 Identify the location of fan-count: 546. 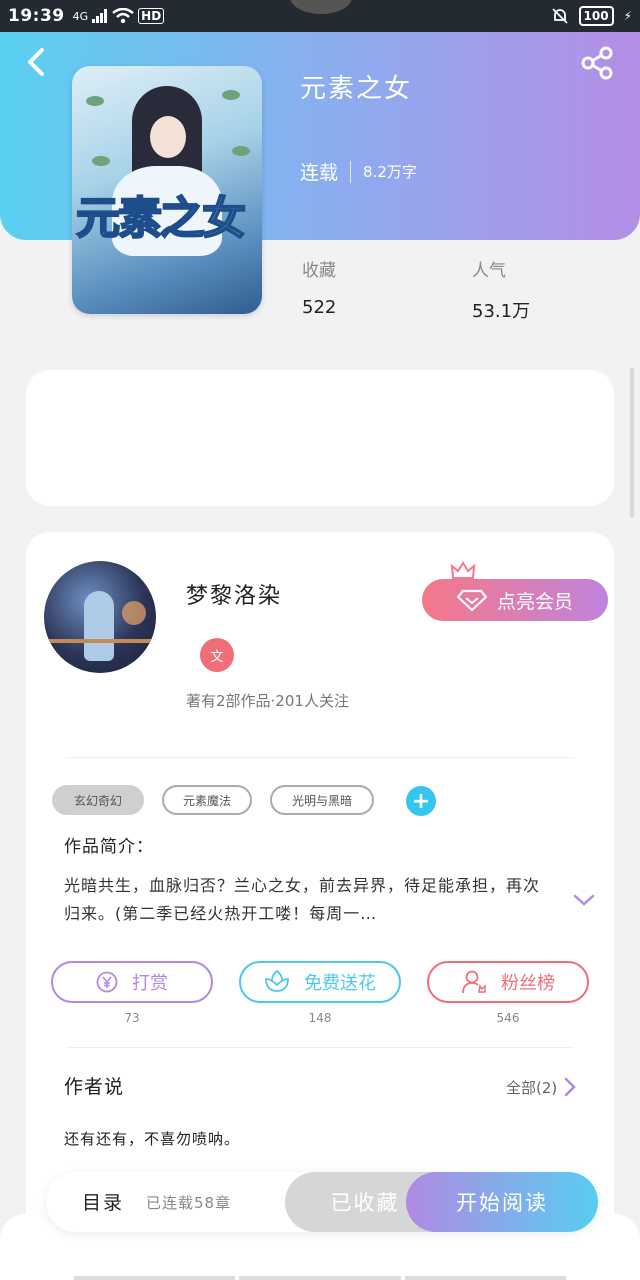
(508, 1018).